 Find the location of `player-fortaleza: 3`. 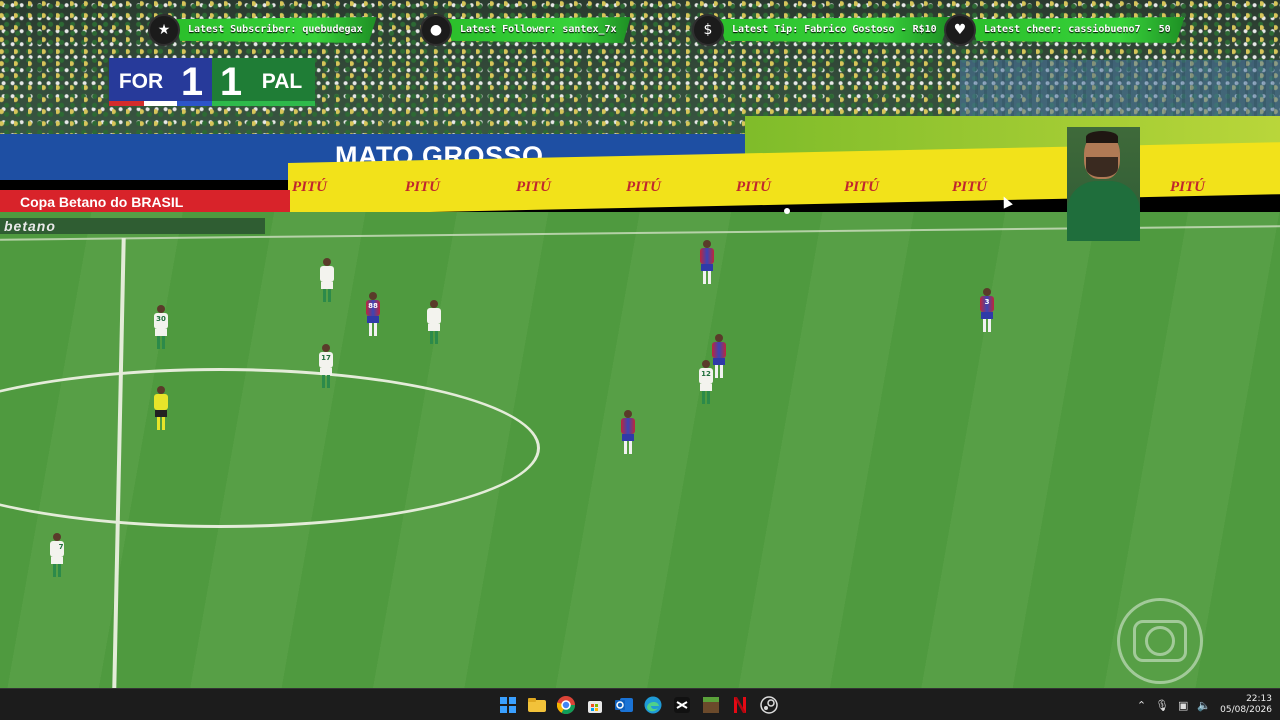

player-fortaleza: 3 is located at coordinates (987, 322).